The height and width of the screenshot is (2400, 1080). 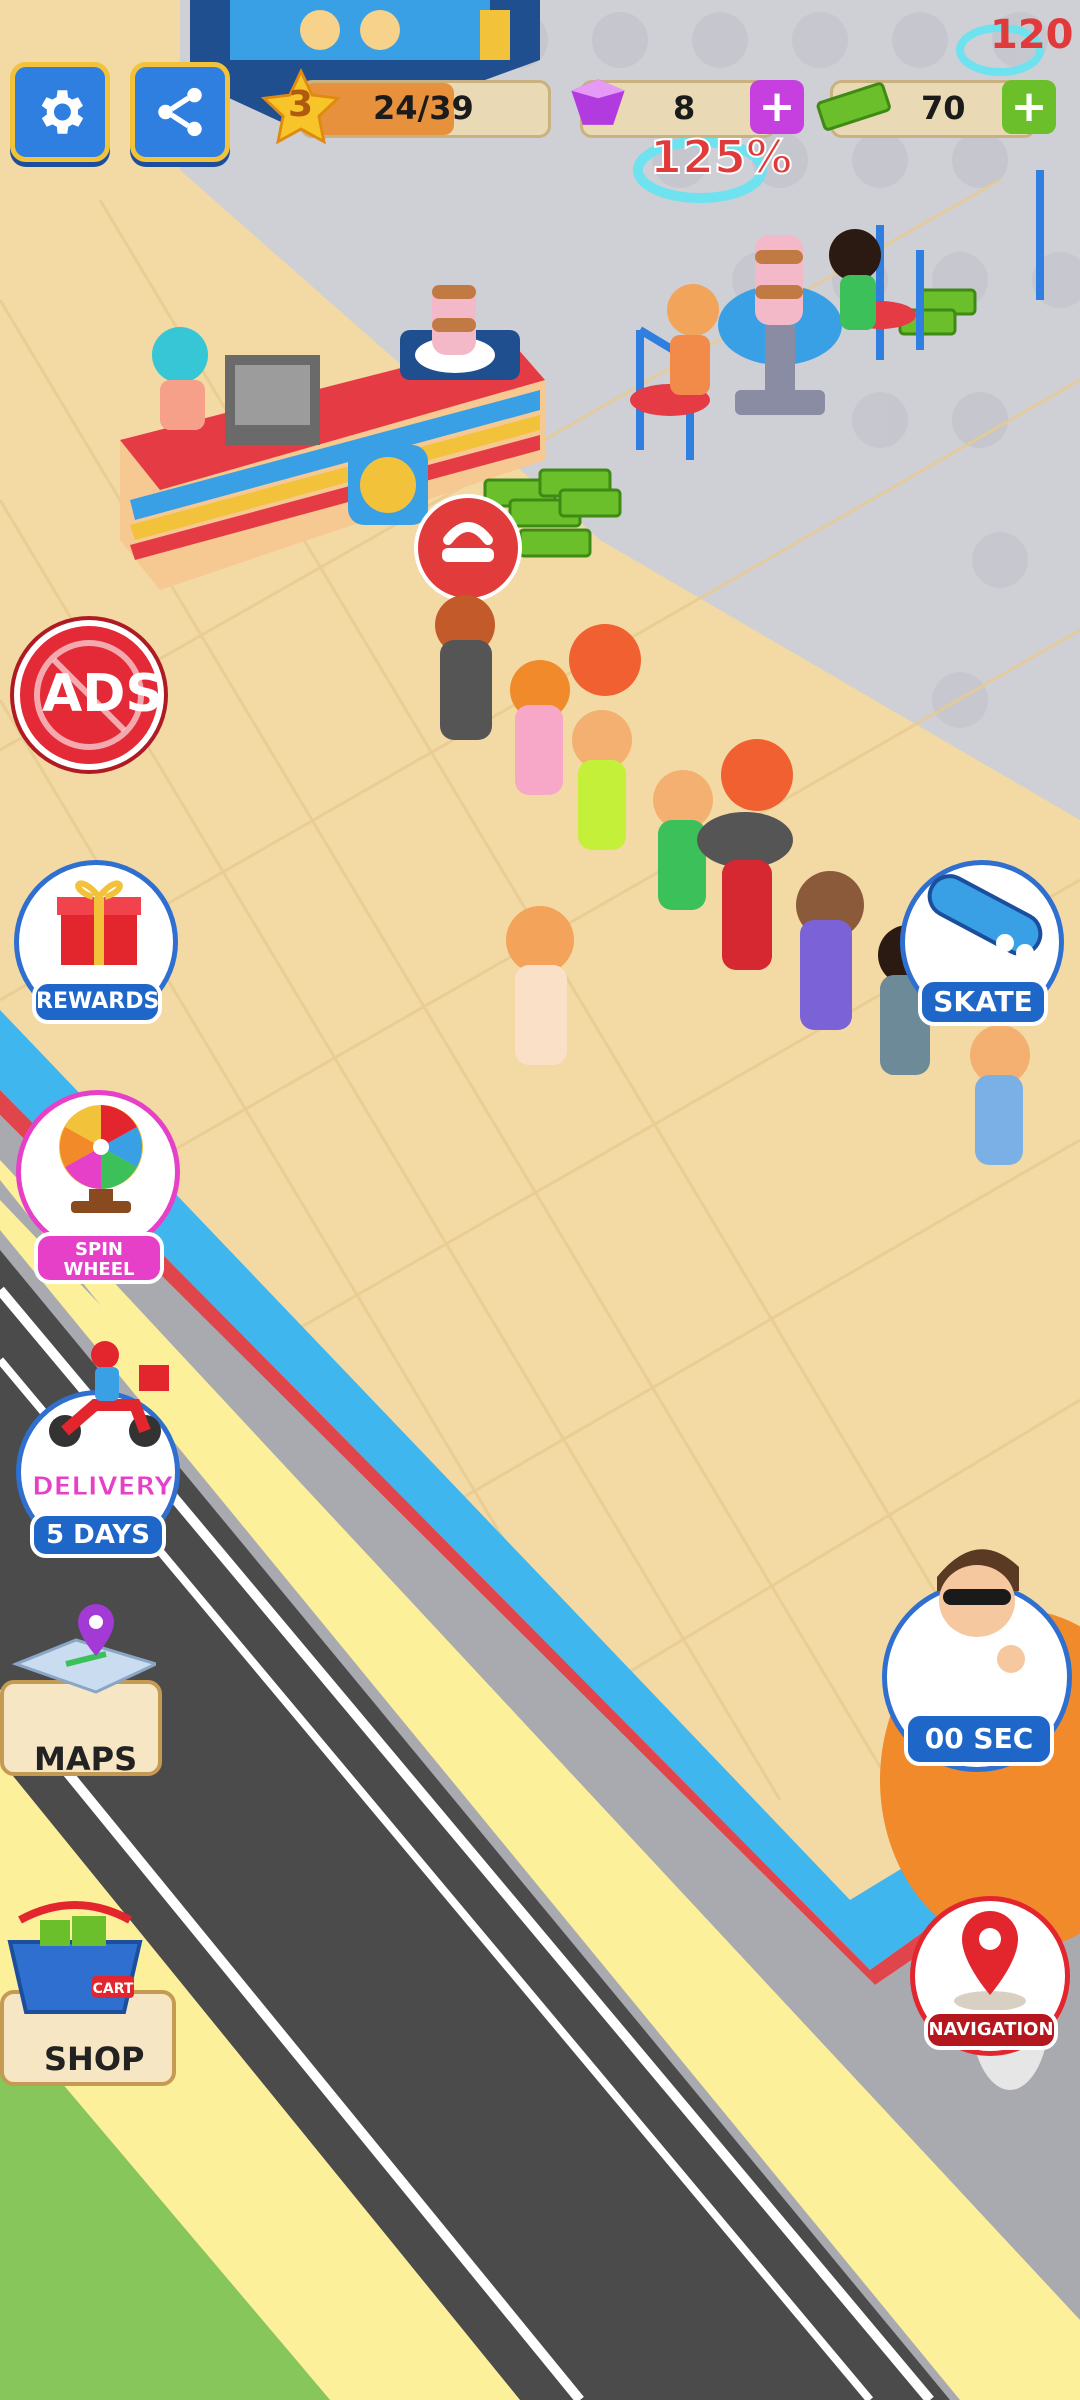 I want to click on level-star-icon: 3, so click(x=301, y=109).